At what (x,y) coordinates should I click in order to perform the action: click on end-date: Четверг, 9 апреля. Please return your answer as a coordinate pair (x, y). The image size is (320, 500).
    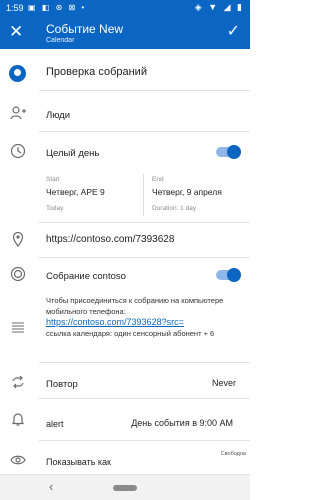
    Looking at the image, I should click on (187, 192).